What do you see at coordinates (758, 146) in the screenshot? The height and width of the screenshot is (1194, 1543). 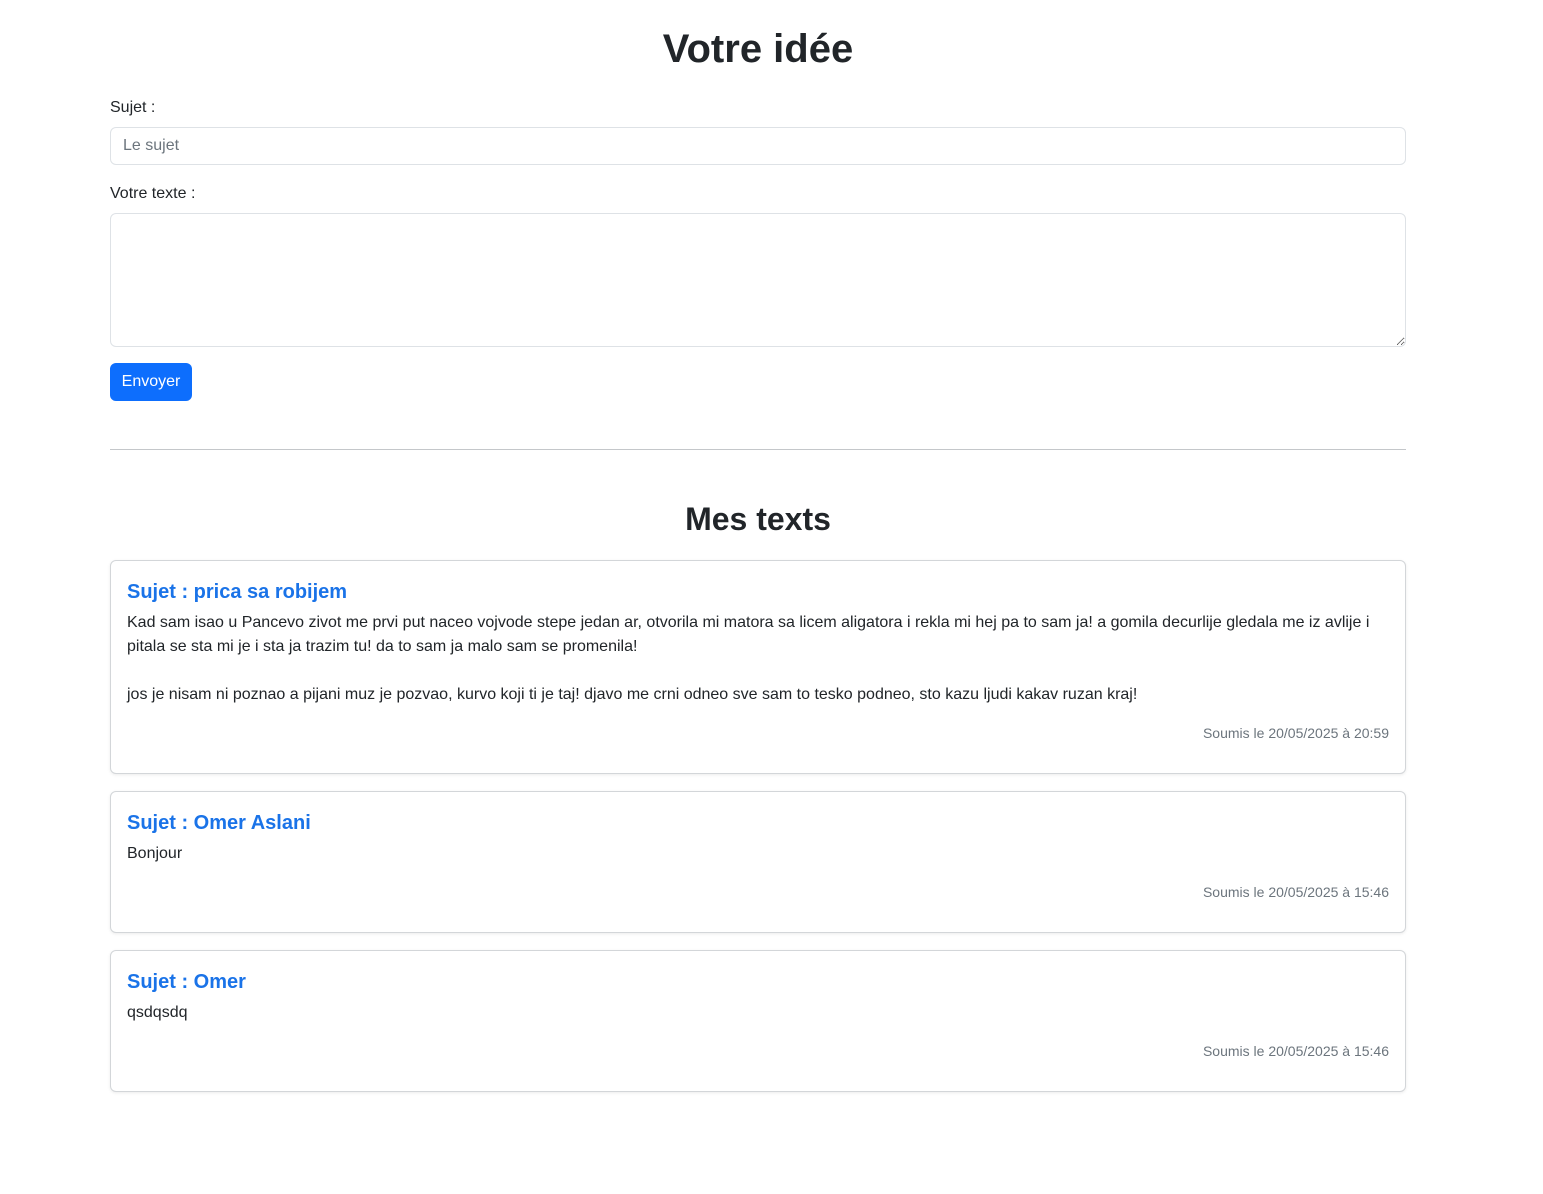 I see `subject-input` at bounding box center [758, 146].